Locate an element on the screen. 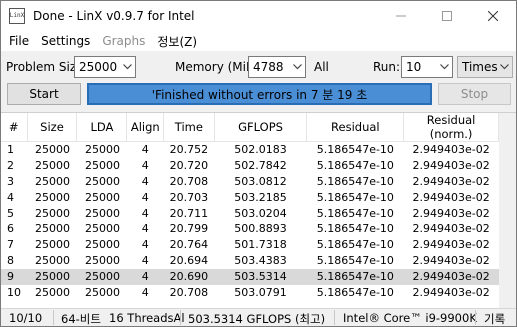  cell-number: 6 is located at coordinates (10, 229).